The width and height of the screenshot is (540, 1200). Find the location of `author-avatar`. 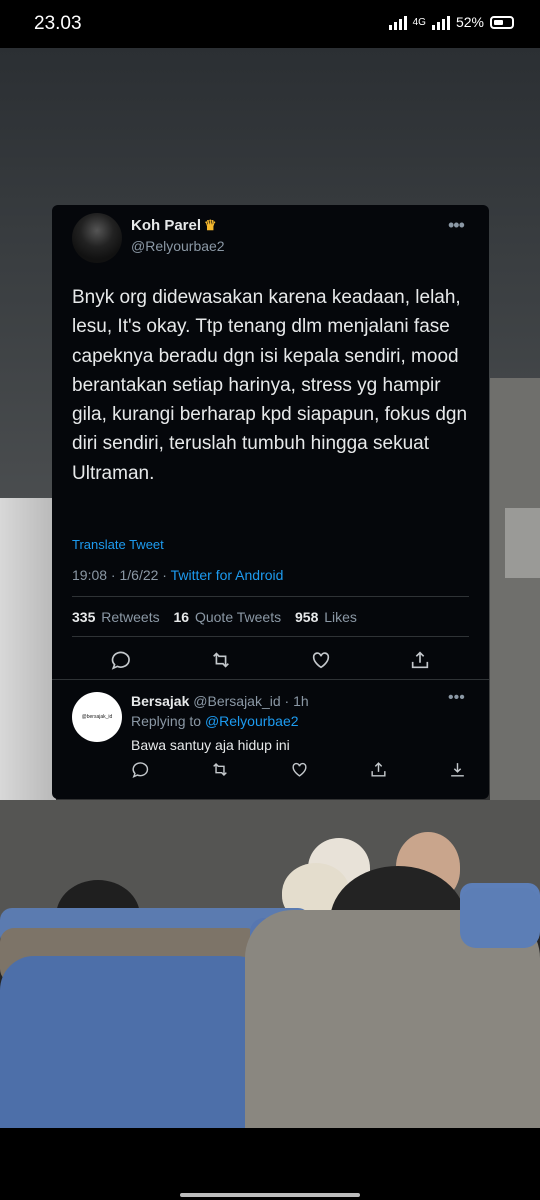

author-avatar is located at coordinates (97, 238).